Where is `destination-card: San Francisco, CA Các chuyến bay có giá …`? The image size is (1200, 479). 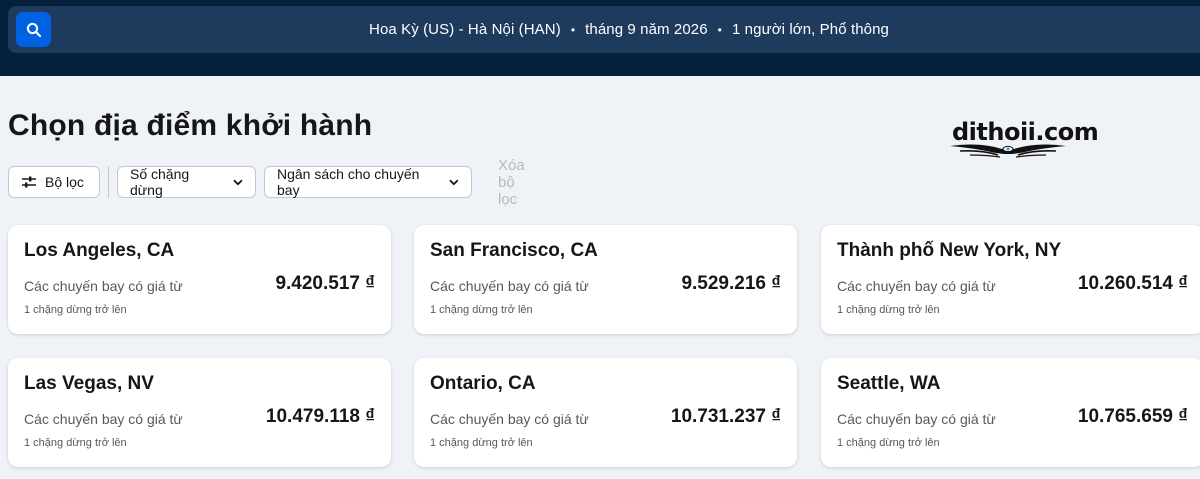
destination-card: San Francisco, CA Các chuyến bay có giá … is located at coordinates (605, 279).